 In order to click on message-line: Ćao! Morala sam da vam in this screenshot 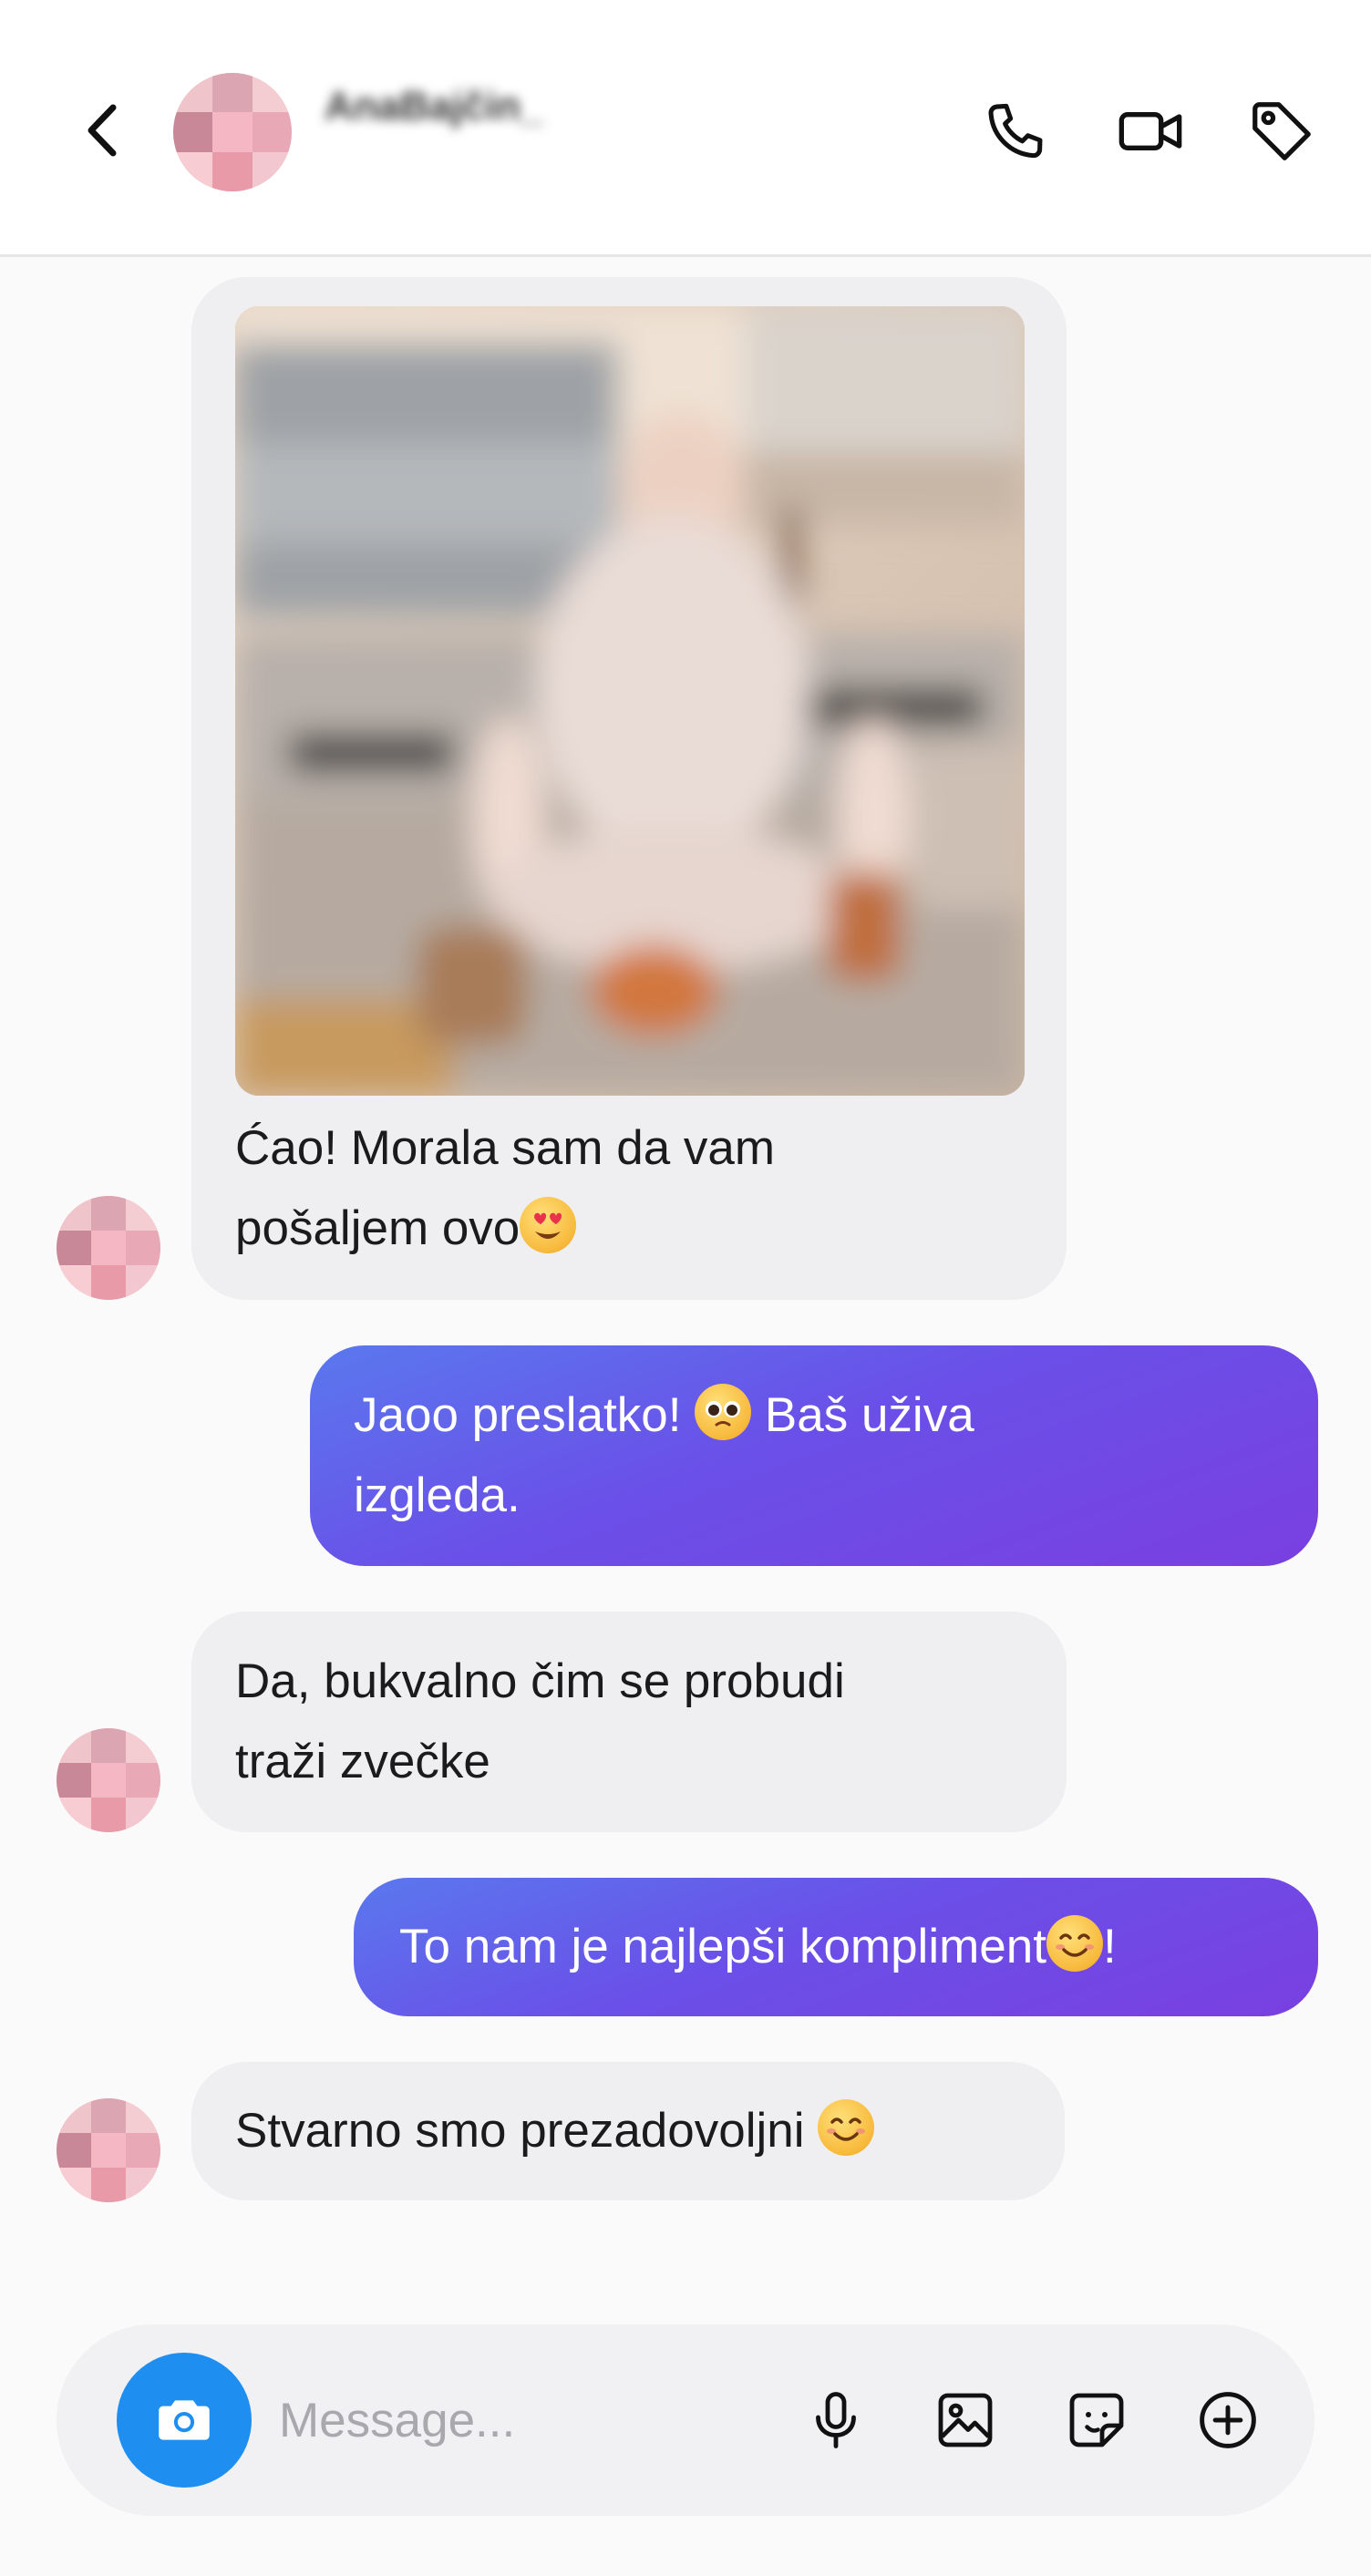, I will do `click(506, 1148)`.